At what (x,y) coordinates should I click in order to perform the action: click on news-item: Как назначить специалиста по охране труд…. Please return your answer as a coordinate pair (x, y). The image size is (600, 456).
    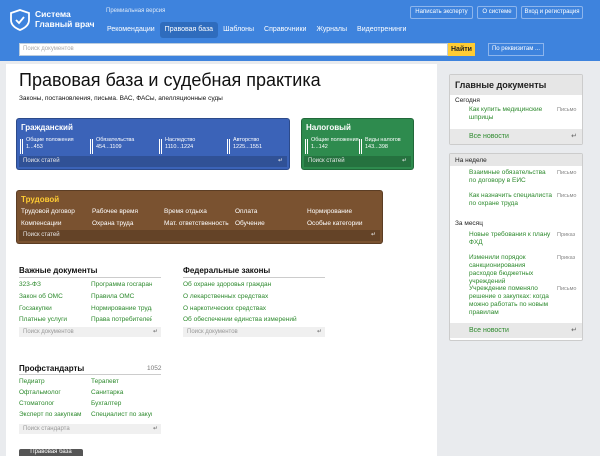
    Looking at the image, I should click on (511, 200).